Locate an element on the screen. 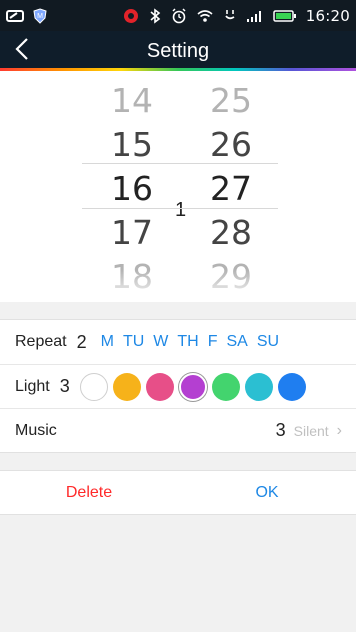 The width and height of the screenshot is (356, 632). network-icon is located at coordinates (230, 16).